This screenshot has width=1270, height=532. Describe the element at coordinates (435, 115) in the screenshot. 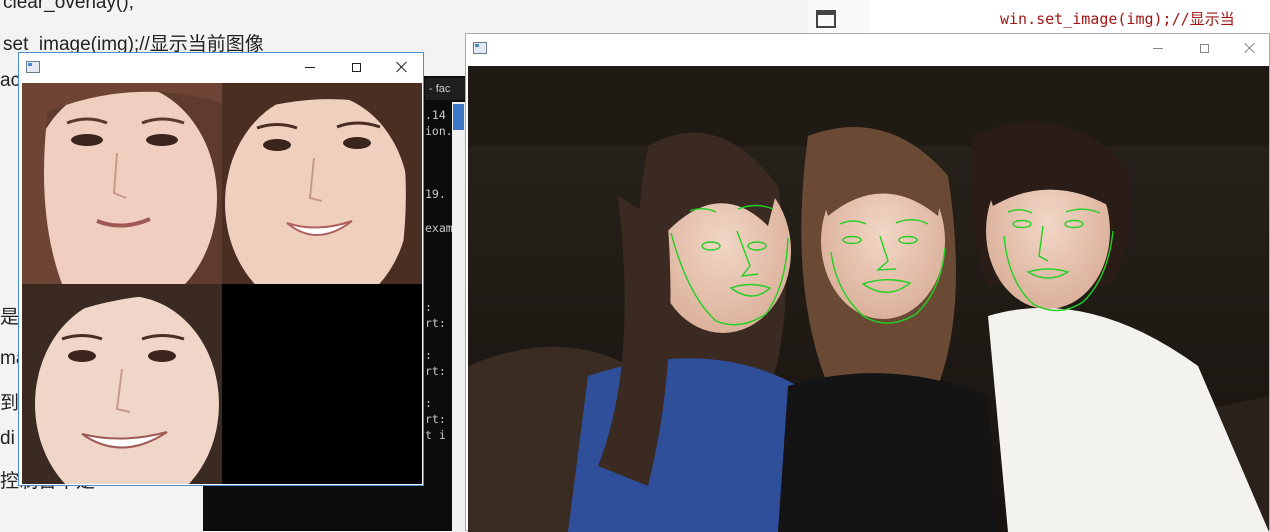

I see `console-line: .14` at that location.